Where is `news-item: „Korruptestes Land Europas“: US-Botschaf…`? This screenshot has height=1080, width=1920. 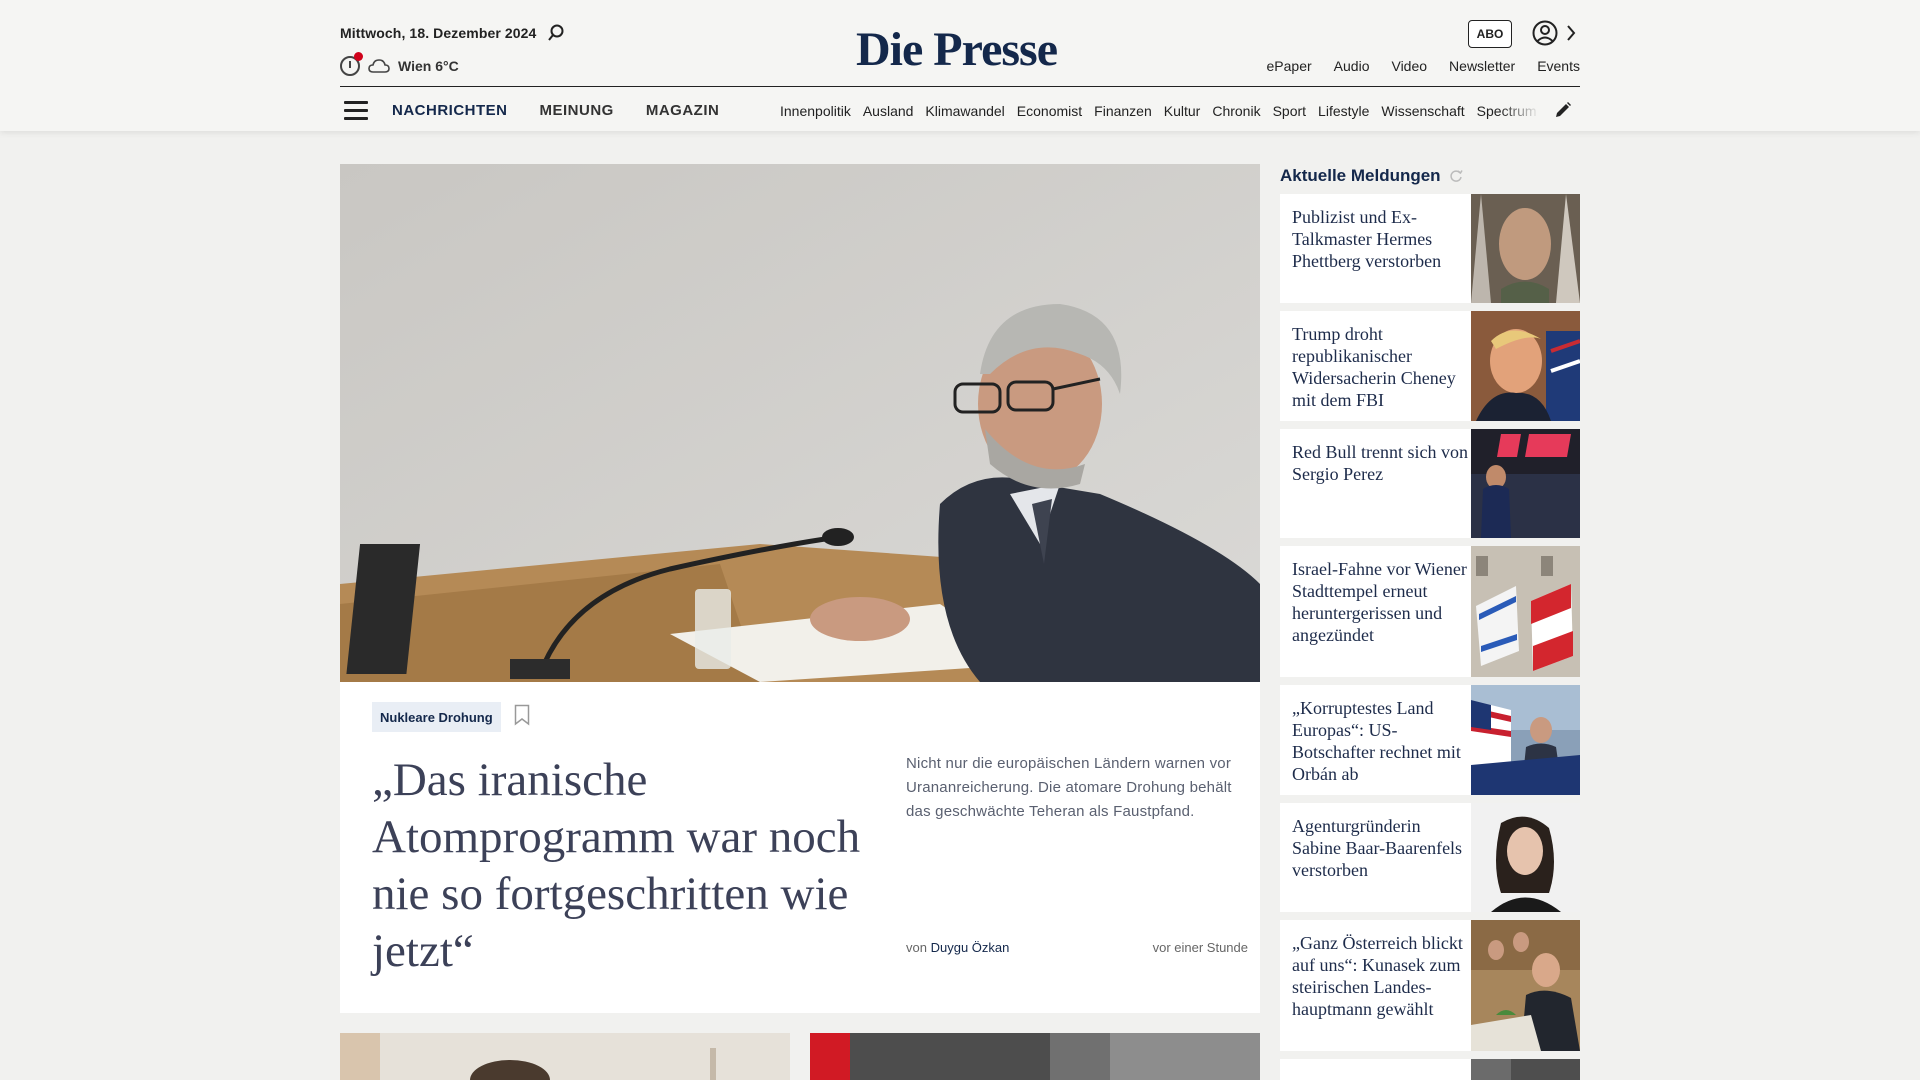 news-item: „Korruptestes Land Europas“: US-Botschaf… is located at coordinates (1430, 740).